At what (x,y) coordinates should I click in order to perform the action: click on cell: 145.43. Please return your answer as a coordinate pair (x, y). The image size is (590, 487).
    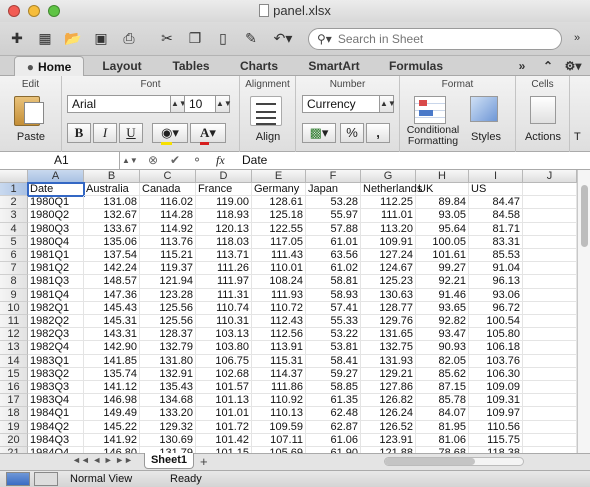
    Looking at the image, I should click on (112, 308).